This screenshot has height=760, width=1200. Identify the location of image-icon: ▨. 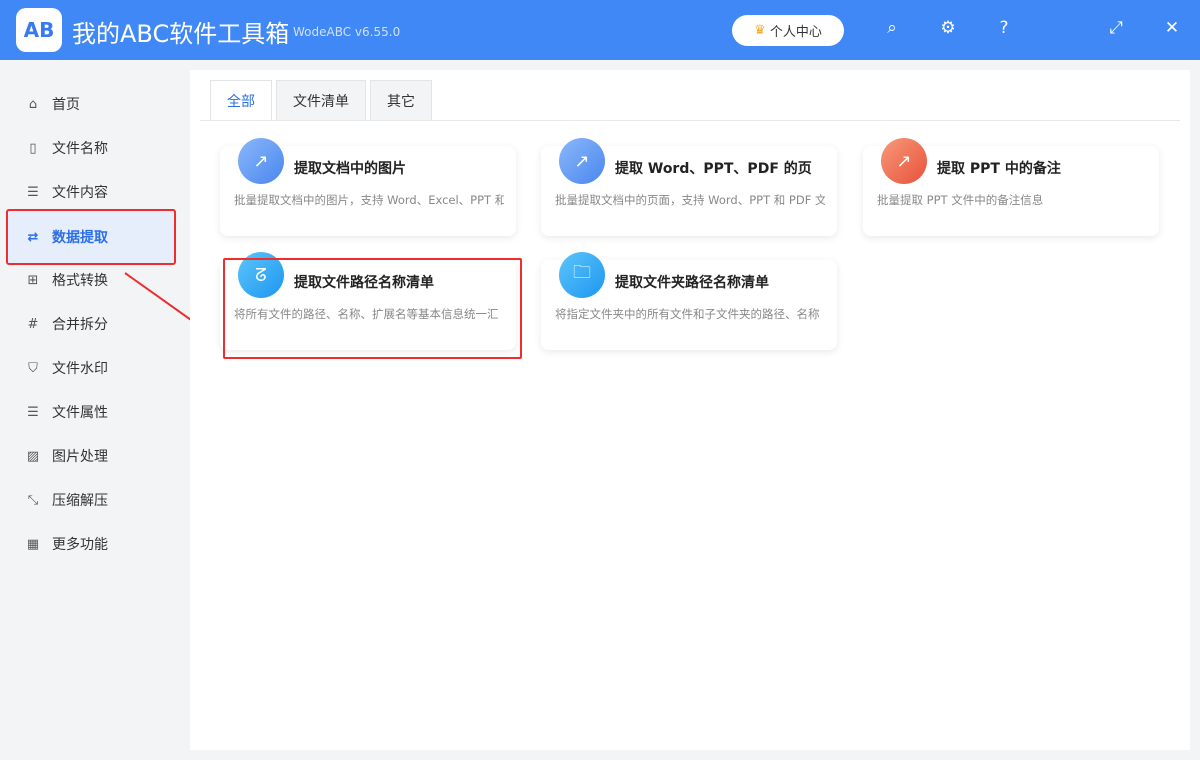
(33, 456).